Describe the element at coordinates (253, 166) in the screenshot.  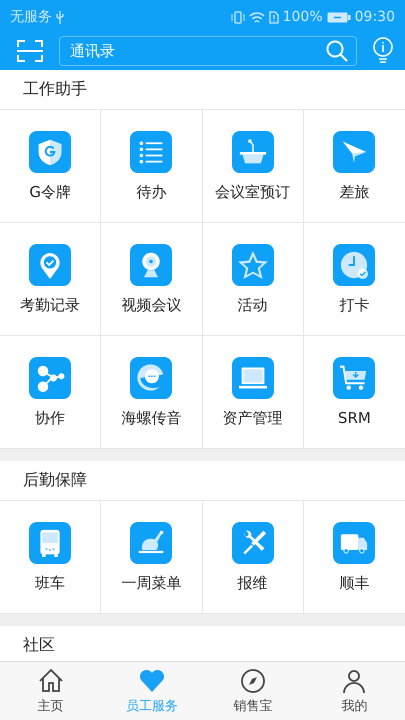
I see `app-tile: 会议室预订` at that location.